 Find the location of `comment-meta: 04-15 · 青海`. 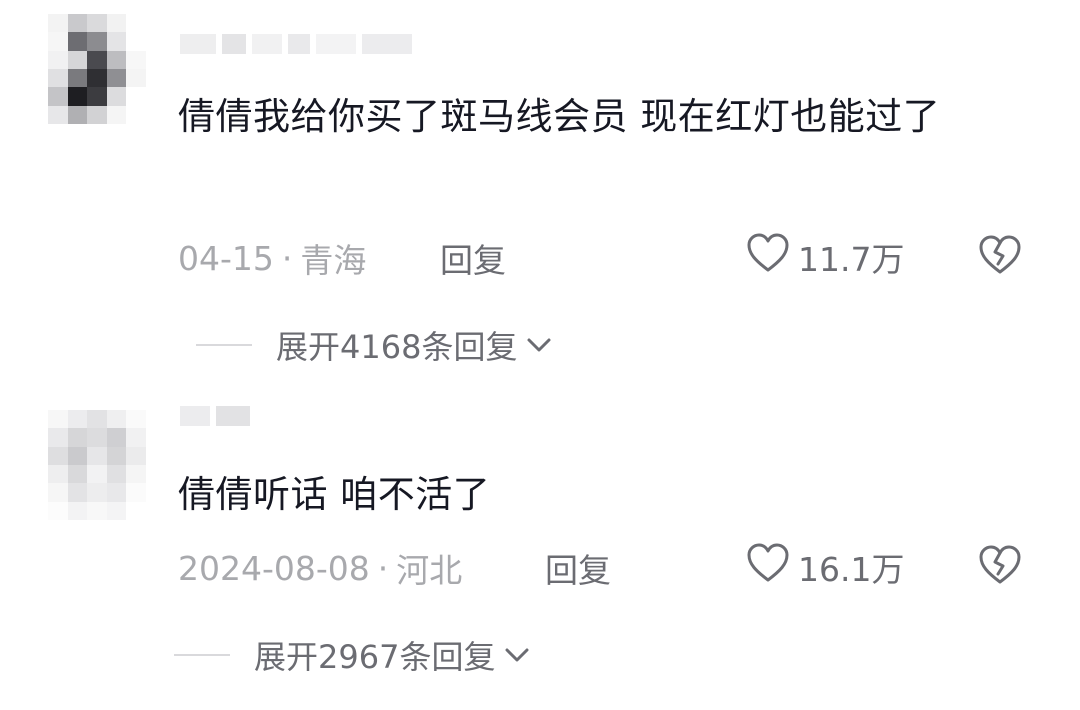

comment-meta: 04-15 · 青海 is located at coordinates (272, 258).